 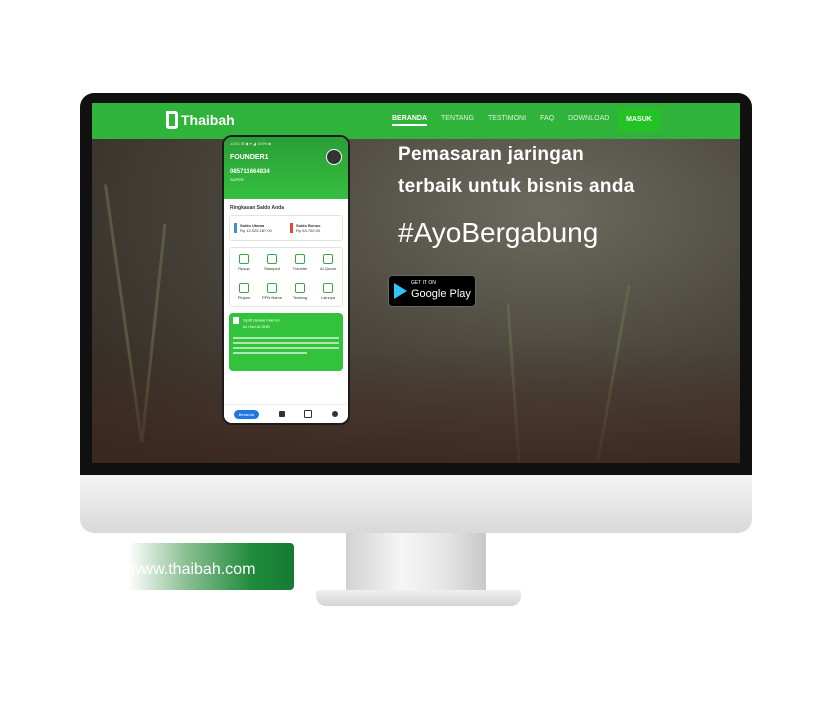 I want to click on main-balance: Saldo Utama Rp 12.025.187,00, so click(x=258, y=228).